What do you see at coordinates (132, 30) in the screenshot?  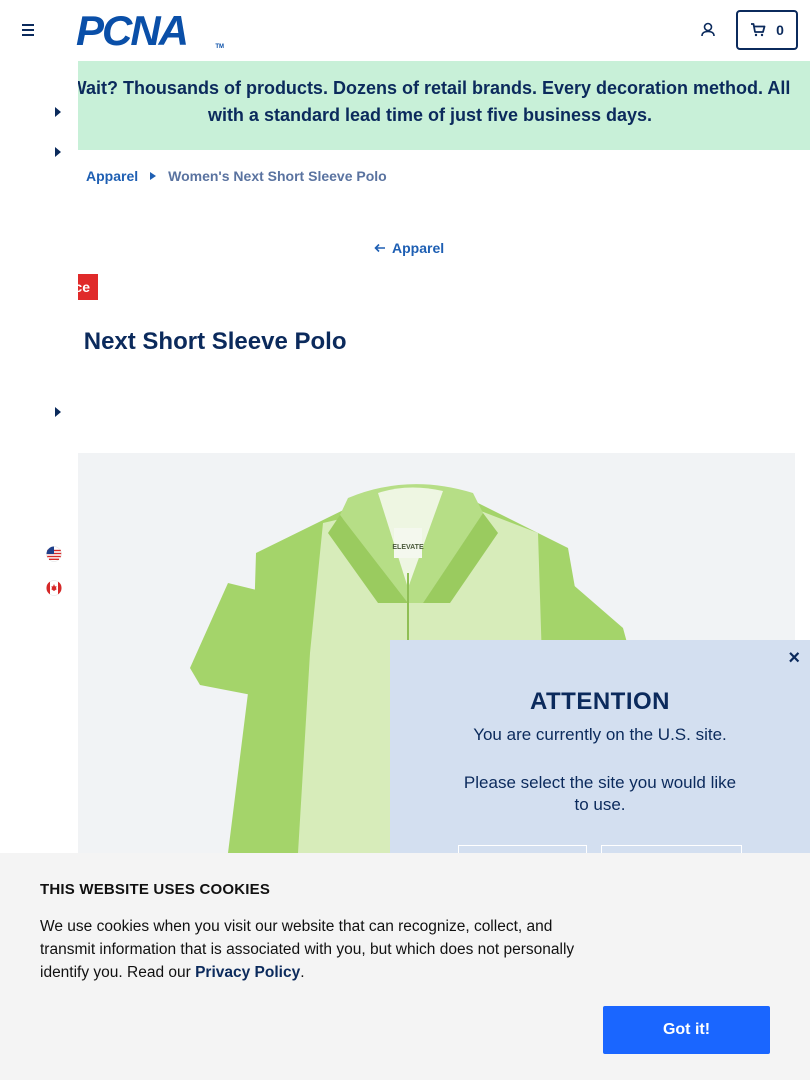 I see `logo-text: PCNA` at bounding box center [132, 30].